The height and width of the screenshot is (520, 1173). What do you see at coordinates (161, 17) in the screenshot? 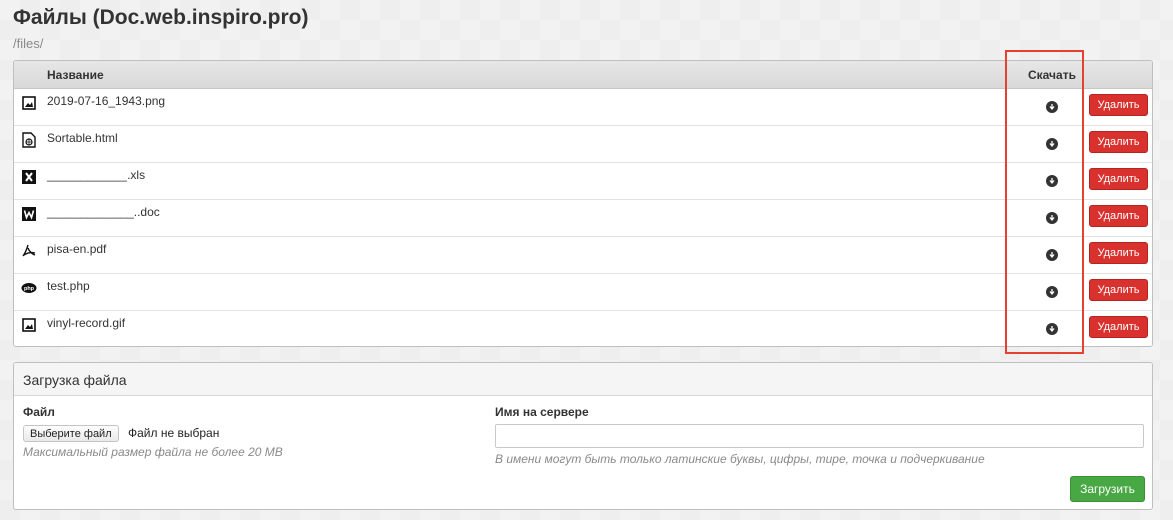
I see `page-title: Файлы (Doc.web.inspiro.pro)` at bounding box center [161, 17].